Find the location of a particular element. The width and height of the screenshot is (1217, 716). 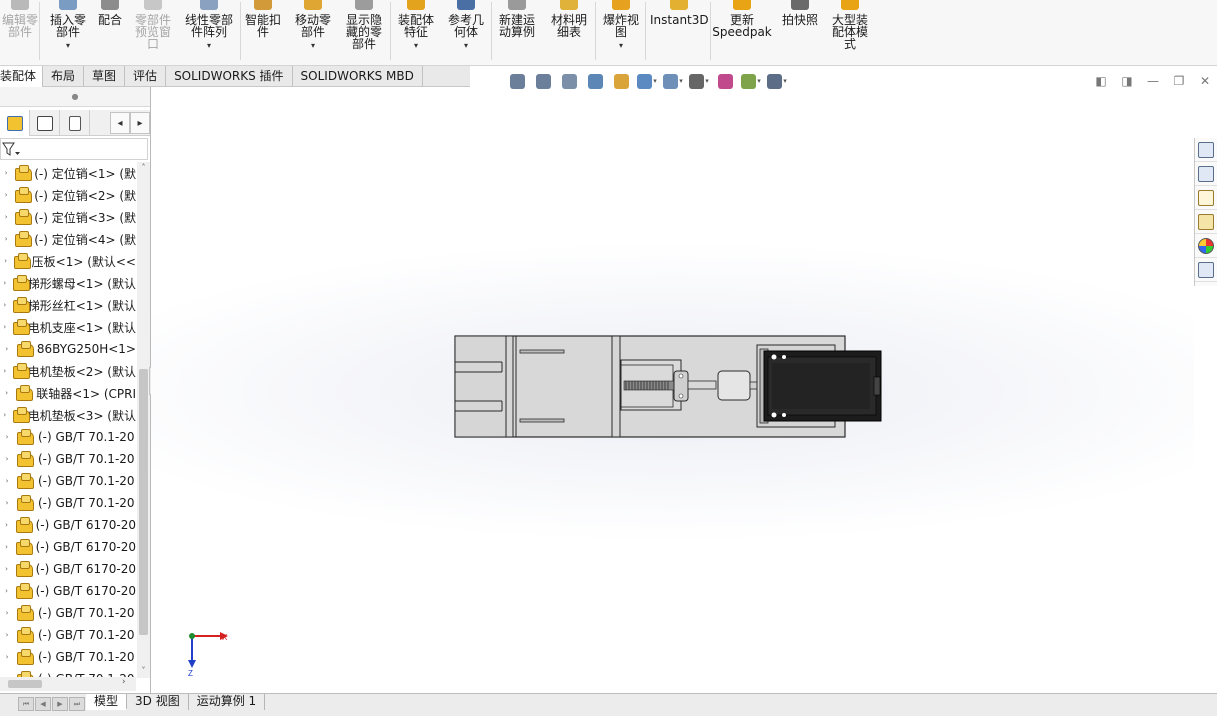

tree-item: › 梯形丝杠<1> (默认 is located at coordinates (68, 305).